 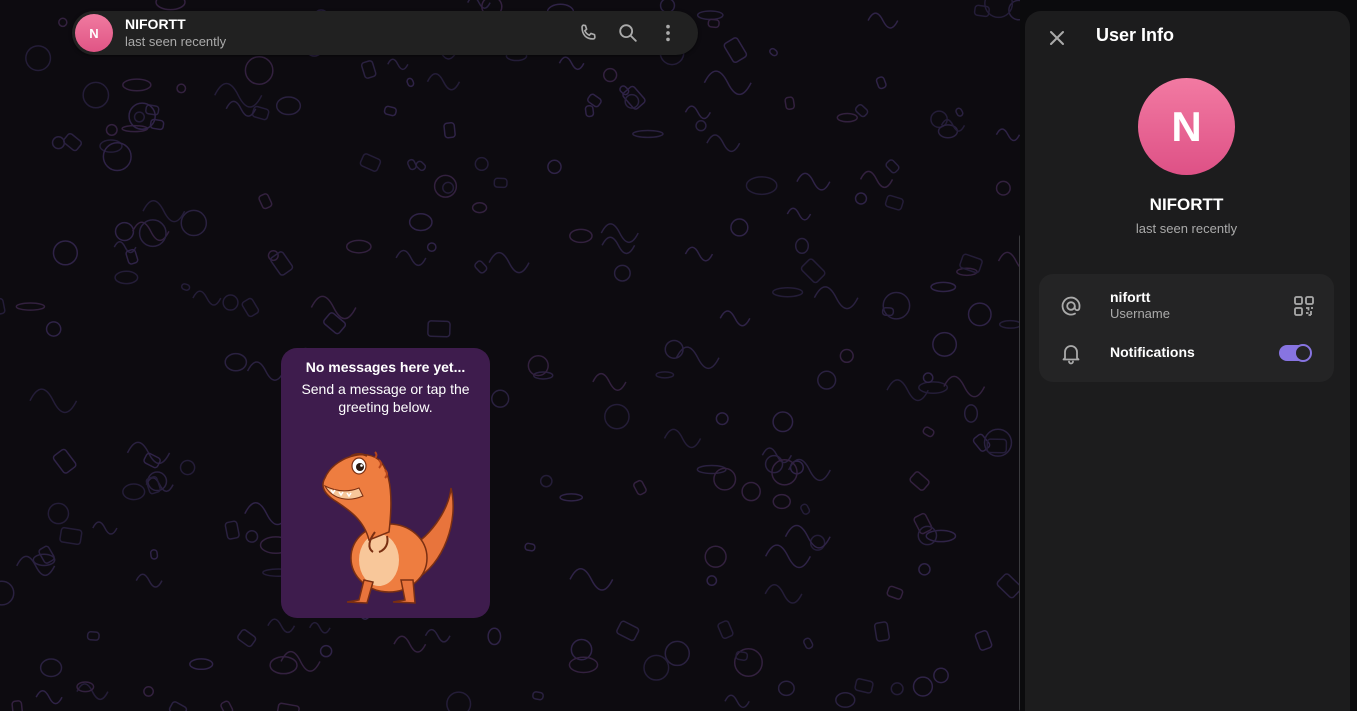 What do you see at coordinates (1186, 228) in the screenshot?
I see `profile-status: last seen recently` at bounding box center [1186, 228].